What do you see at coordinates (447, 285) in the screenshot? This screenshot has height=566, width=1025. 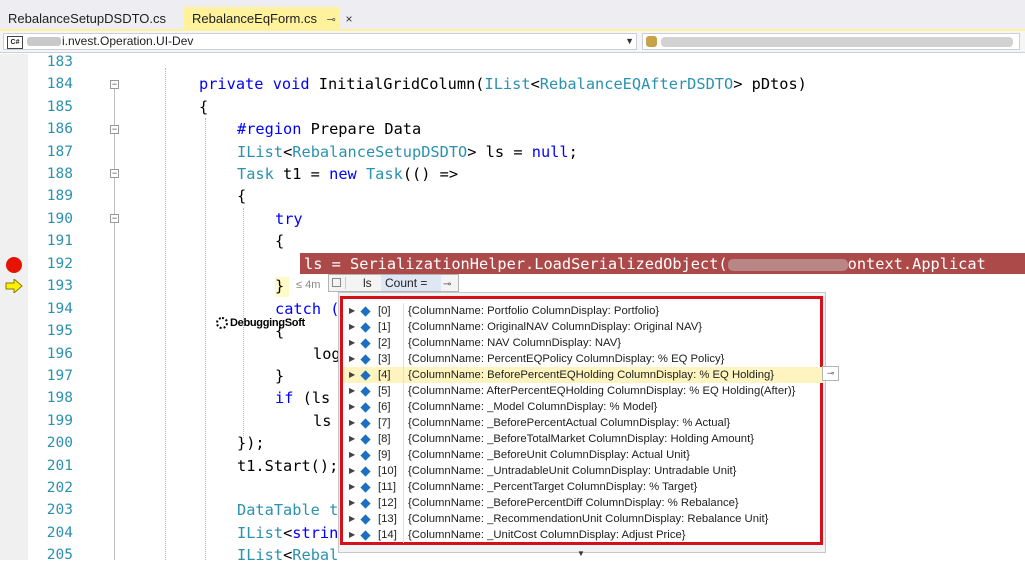 I see `magnifier-icon: ⊸` at bounding box center [447, 285].